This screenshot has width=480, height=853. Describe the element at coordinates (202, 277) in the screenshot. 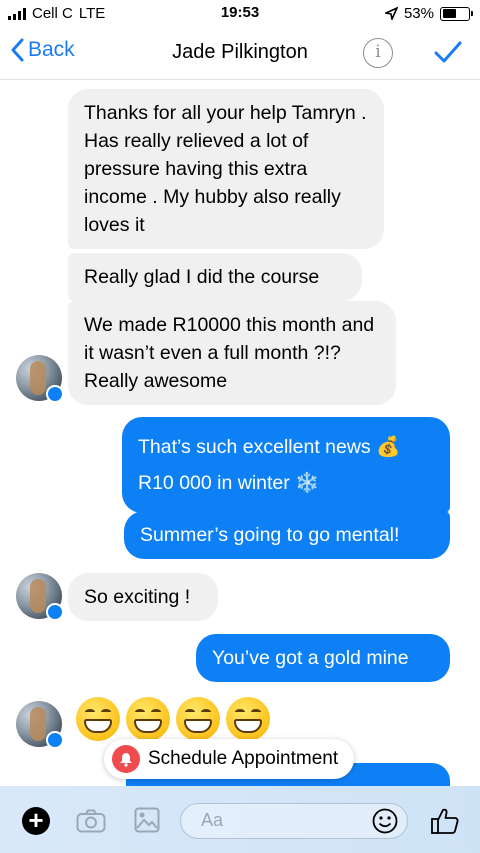

I see `message-text: Really glad I did the course` at that location.